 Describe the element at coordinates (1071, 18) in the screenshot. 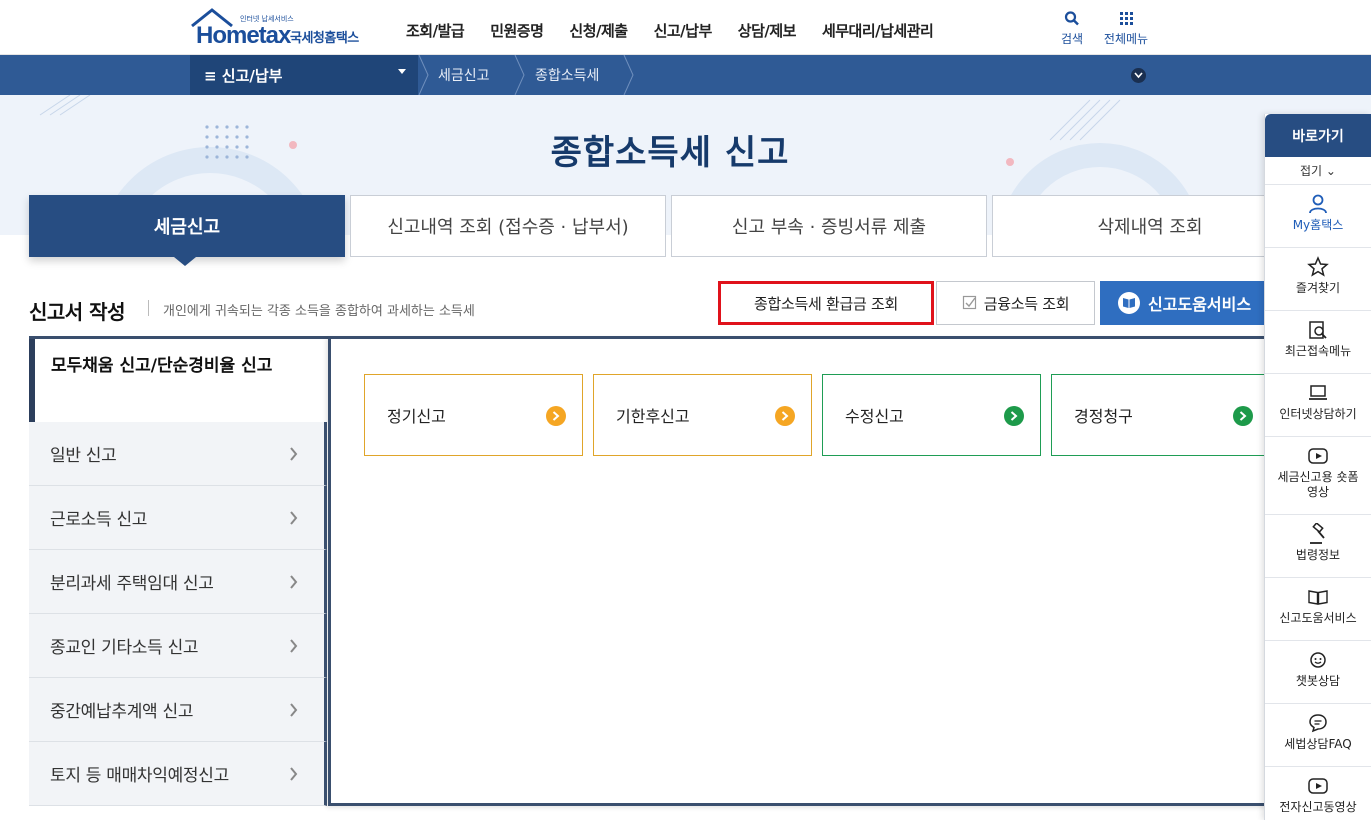

I see `search-icon` at that location.